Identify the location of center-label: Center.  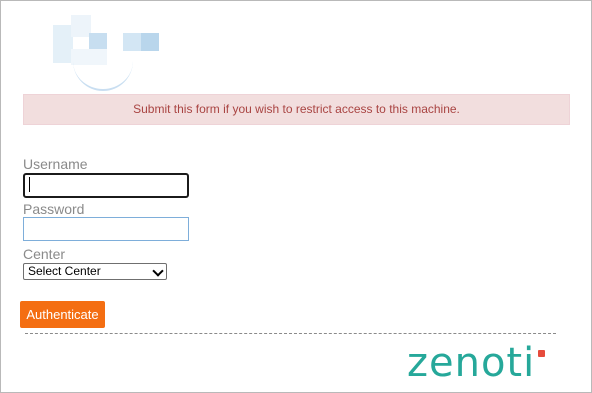
(44, 254).